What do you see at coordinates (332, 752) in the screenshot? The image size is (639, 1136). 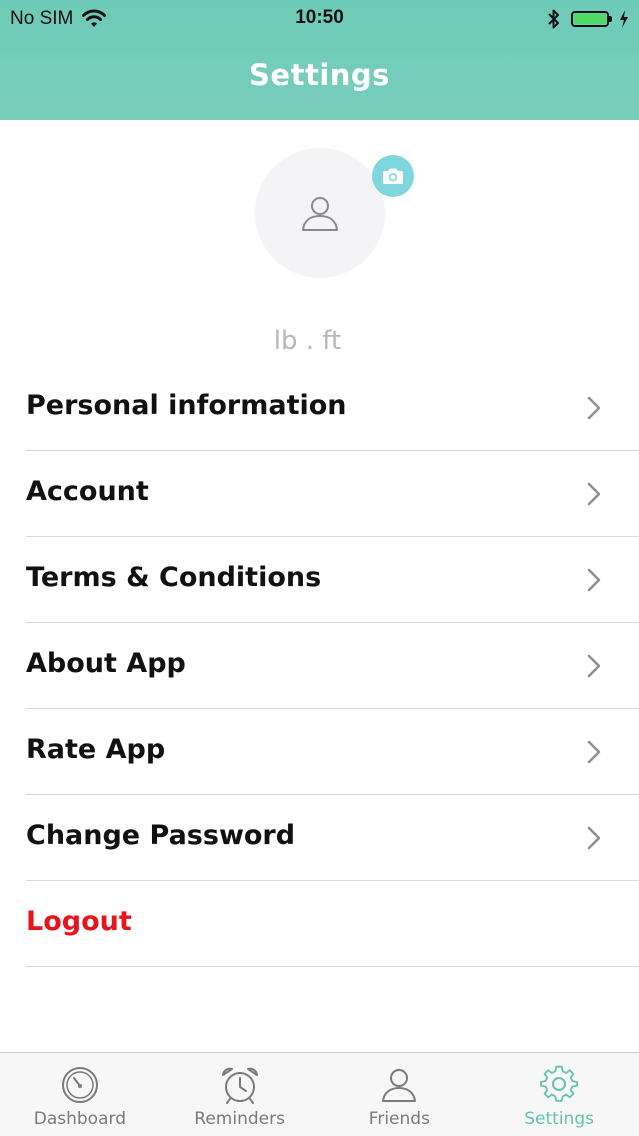 I see `menu-item-rate-app: Rate App` at bounding box center [332, 752].